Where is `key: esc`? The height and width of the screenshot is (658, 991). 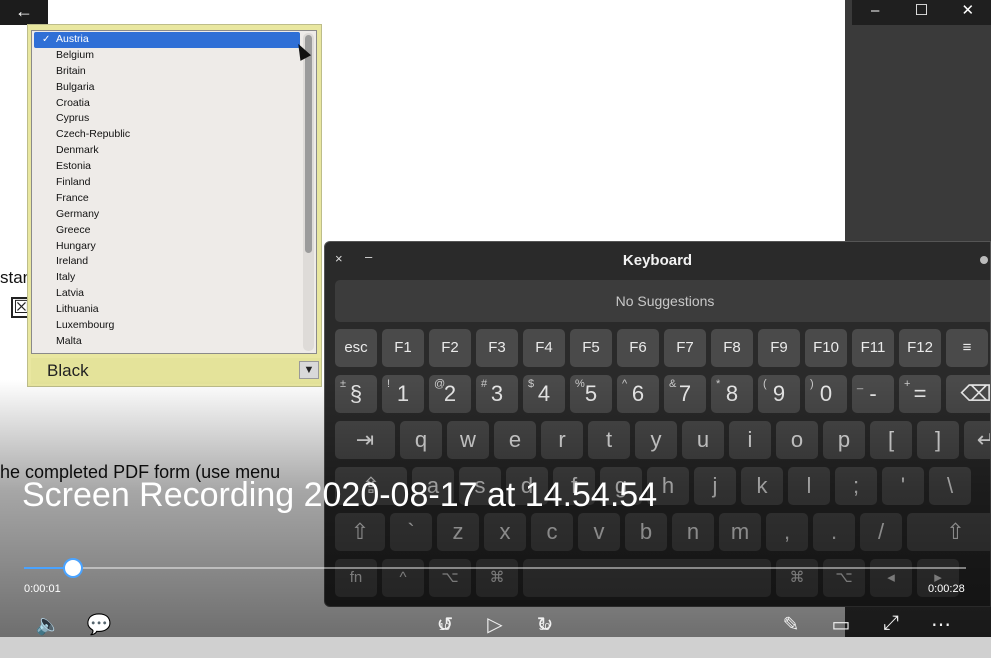 key: esc is located at coordinates (356, 348).